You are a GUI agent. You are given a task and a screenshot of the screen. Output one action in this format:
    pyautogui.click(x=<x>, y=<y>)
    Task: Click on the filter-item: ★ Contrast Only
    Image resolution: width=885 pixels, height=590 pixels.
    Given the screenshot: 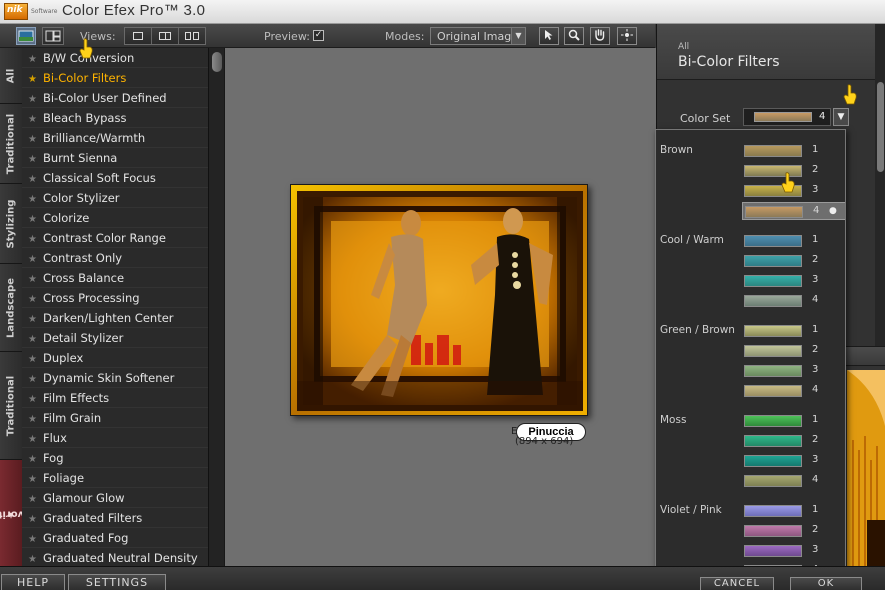 What is the action you would take?
    pyautogui.click(x=115, y=258)
    